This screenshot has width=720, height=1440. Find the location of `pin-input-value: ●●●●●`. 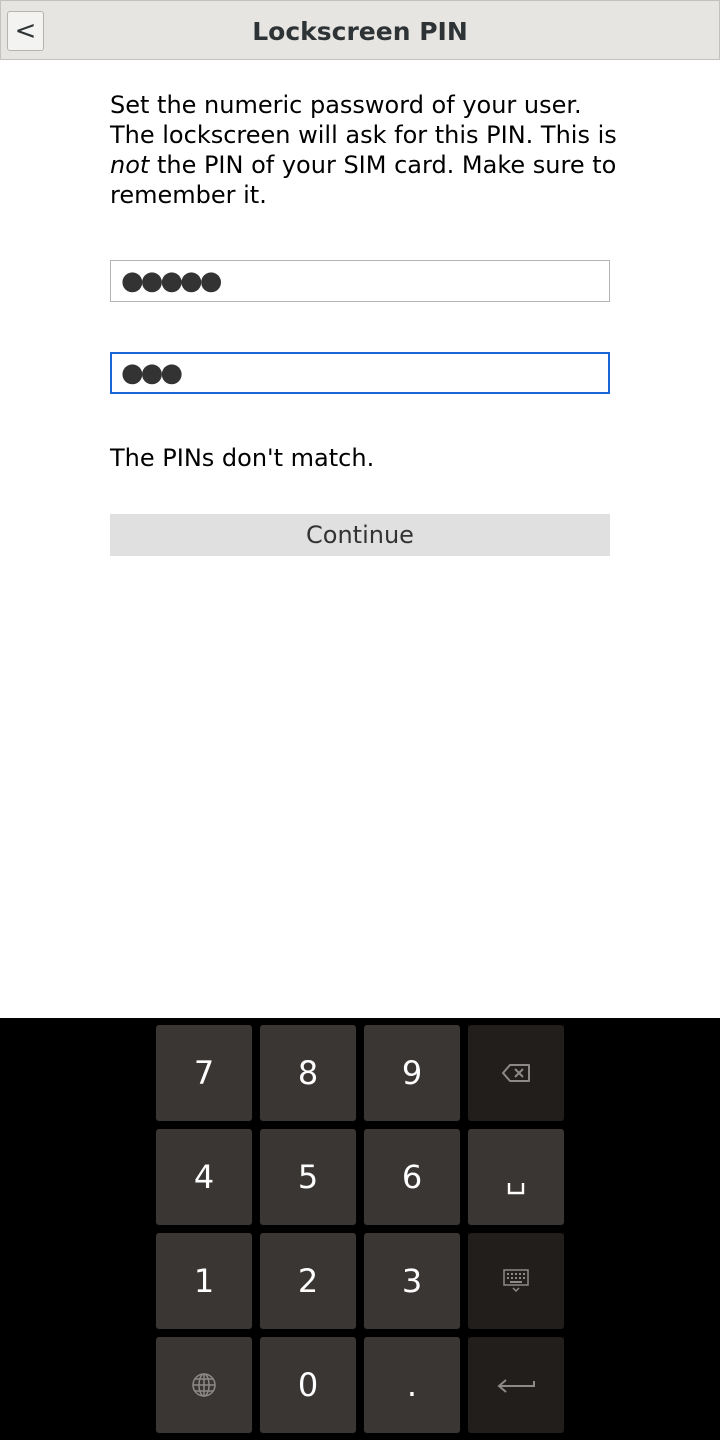

pin-input-value: ●●●●● is located at coordinates (171, 281).